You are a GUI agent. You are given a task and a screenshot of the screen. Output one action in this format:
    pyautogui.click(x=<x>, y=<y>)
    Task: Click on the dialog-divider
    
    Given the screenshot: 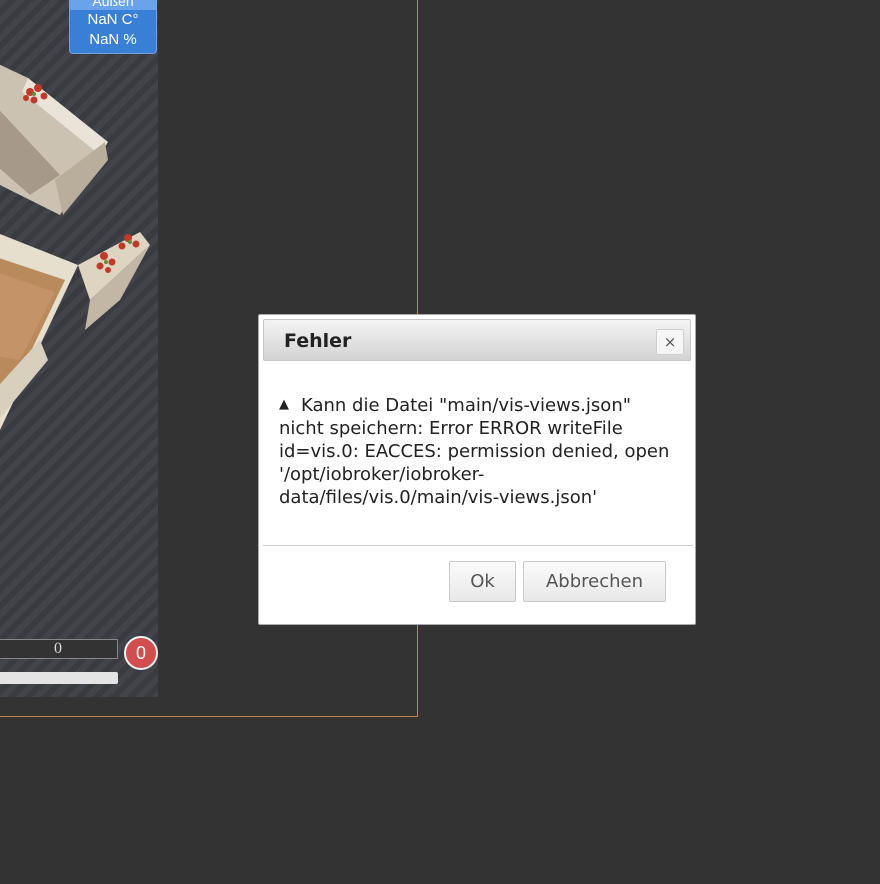 What is the action you would take?
    pyautogui.click(x=478, y=545)
    